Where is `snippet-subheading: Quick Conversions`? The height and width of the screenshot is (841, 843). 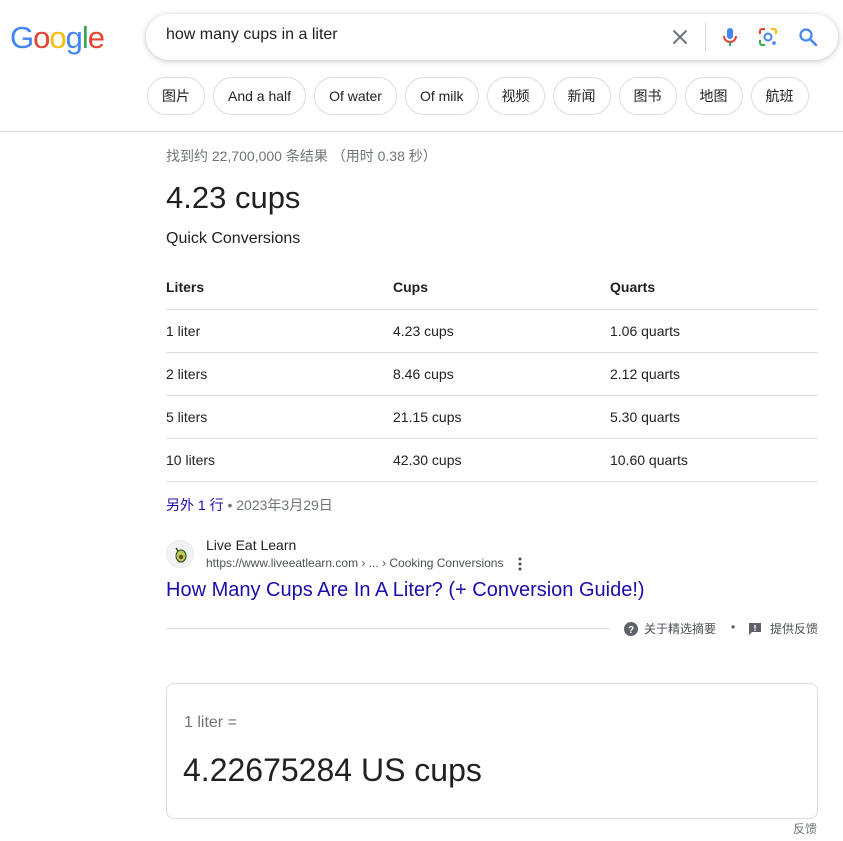
snippet-subheading: Quick Conversions is located at coordinates (233, 238).